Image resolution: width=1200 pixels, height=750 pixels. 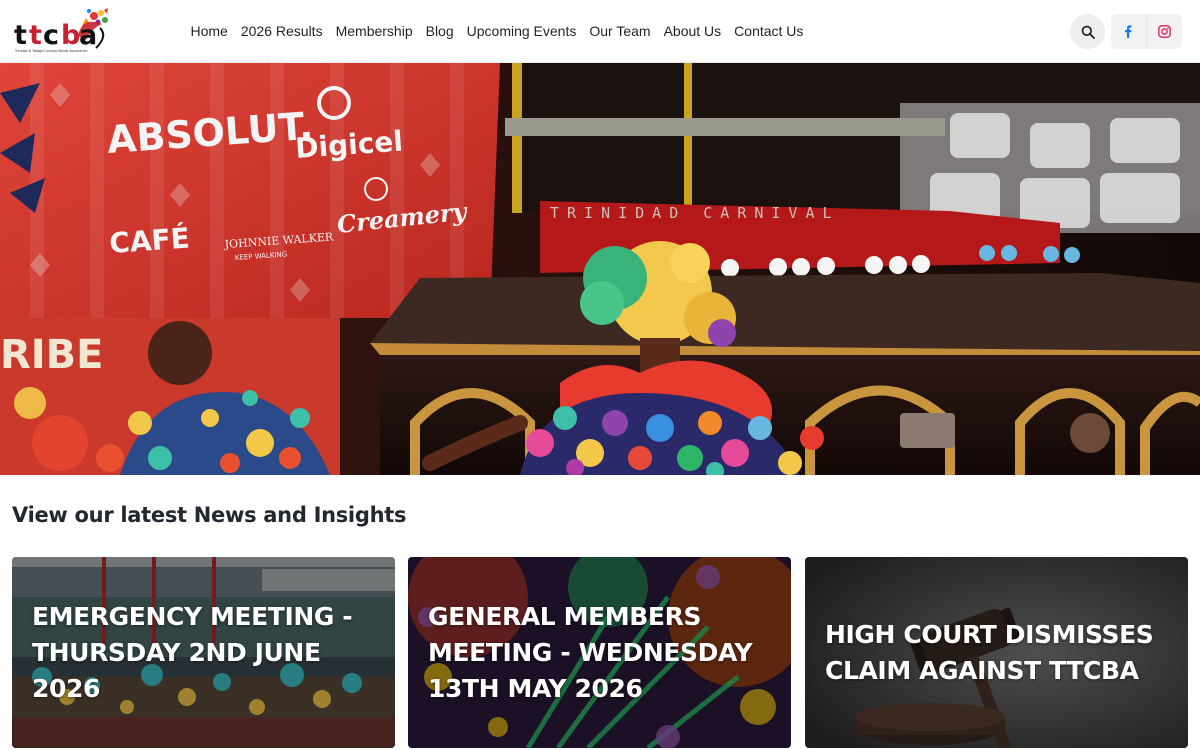 What do you see at coordinates (620, 31) in the screenshot?
I see `nav-item-our-team: Our Team` at bounding box center [620, 31].